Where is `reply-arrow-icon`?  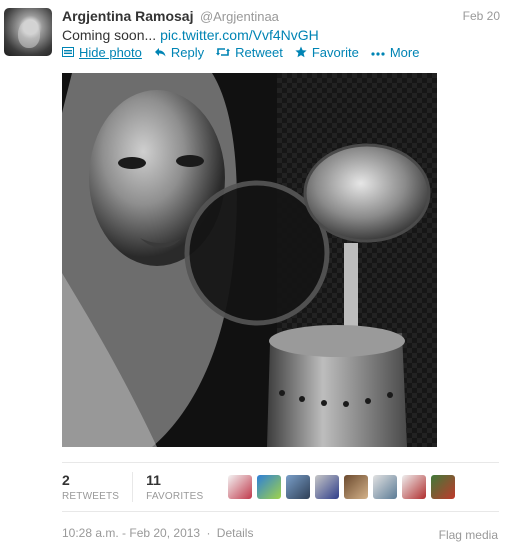
reply-arrow-icon is located at coordinates (160, 53).